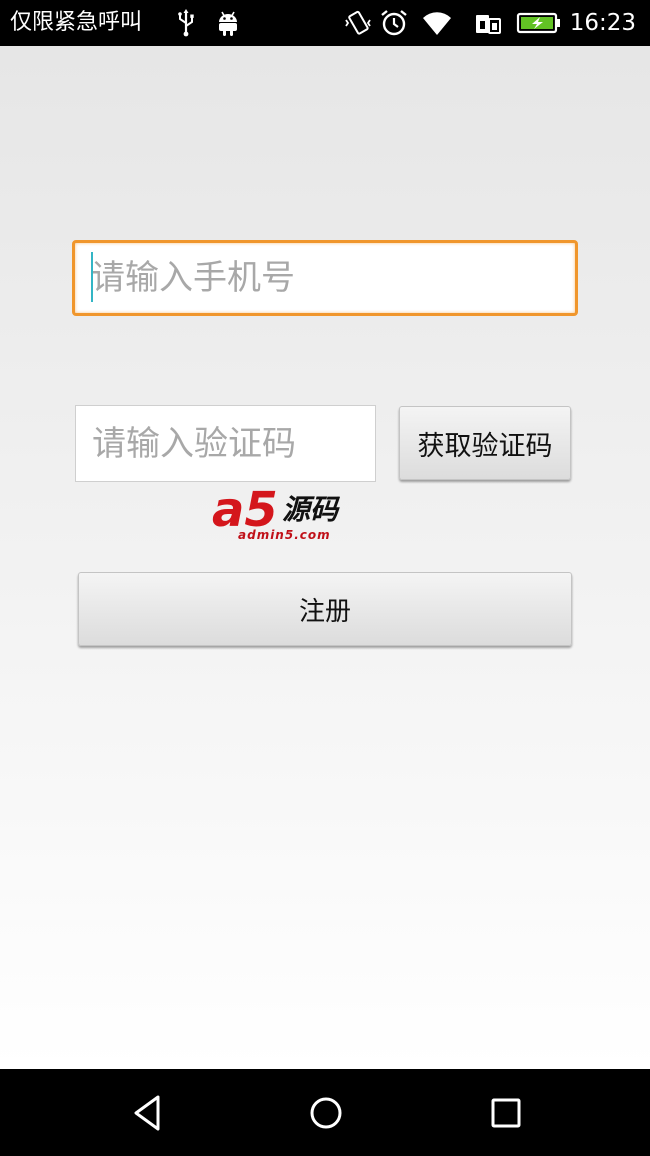 Image resolution: width=650 pixels, height=1156 pixels. I want to click on text-caret, so click(92, 277).